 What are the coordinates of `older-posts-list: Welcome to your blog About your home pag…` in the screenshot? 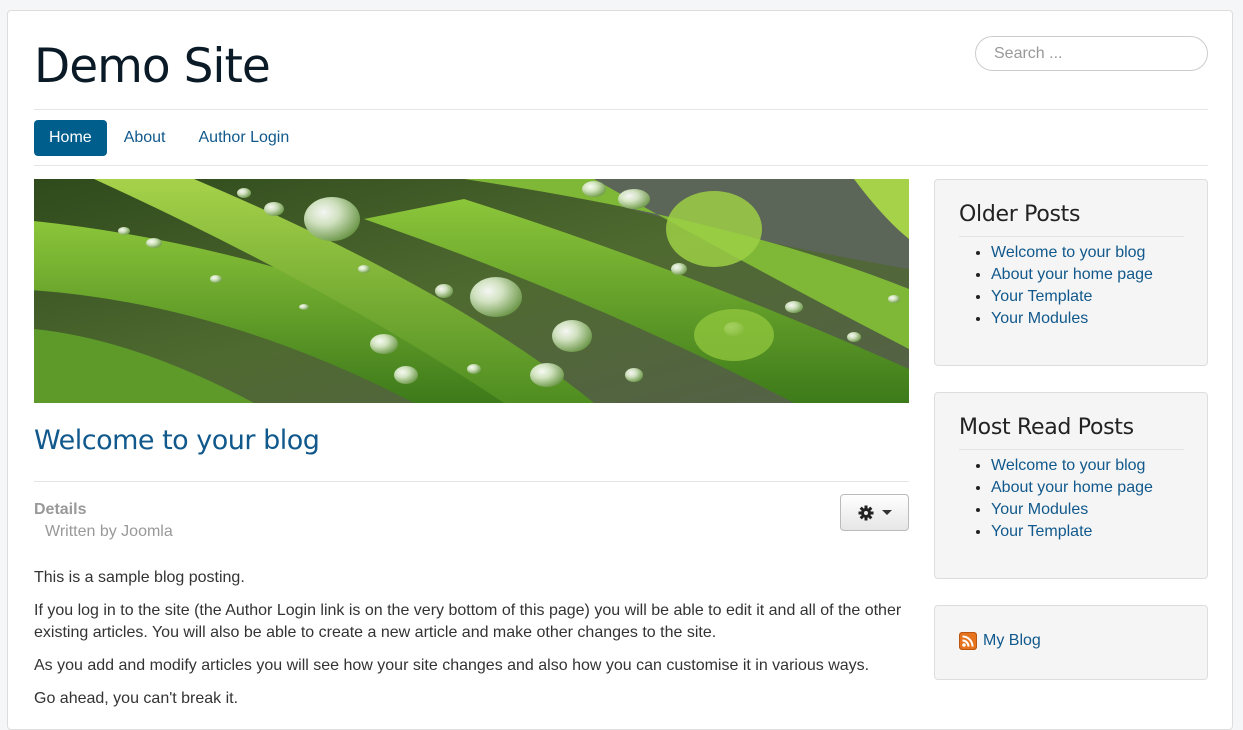 It's located at (1056, 286).